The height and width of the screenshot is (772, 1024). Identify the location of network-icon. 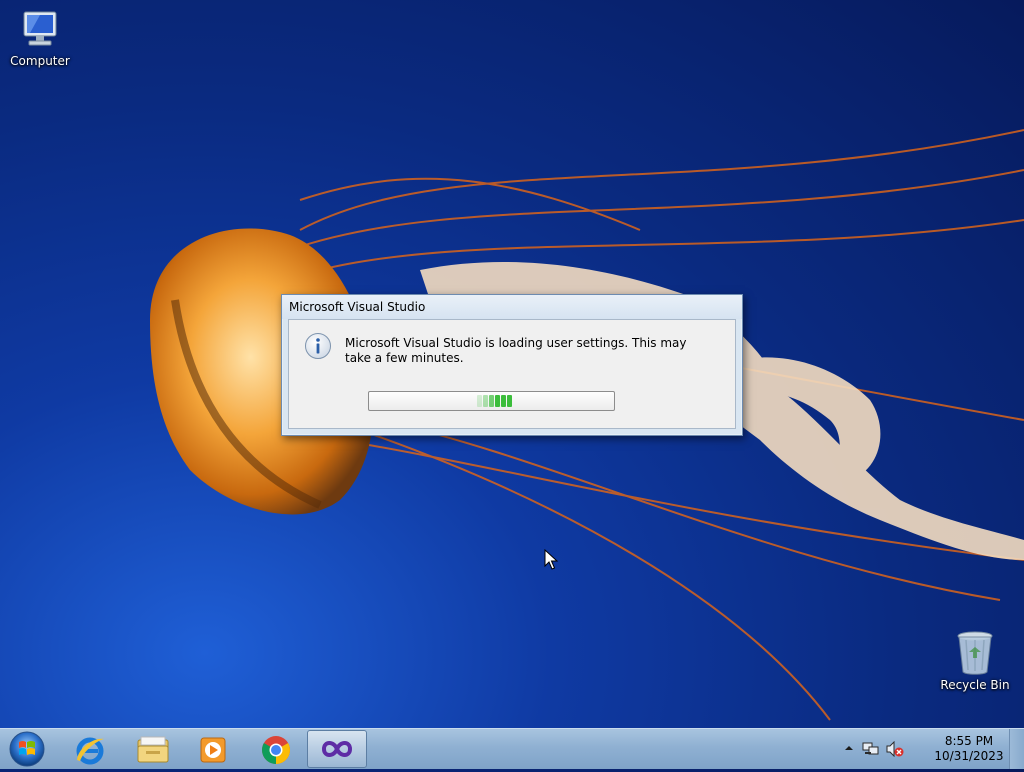
(871, 749).